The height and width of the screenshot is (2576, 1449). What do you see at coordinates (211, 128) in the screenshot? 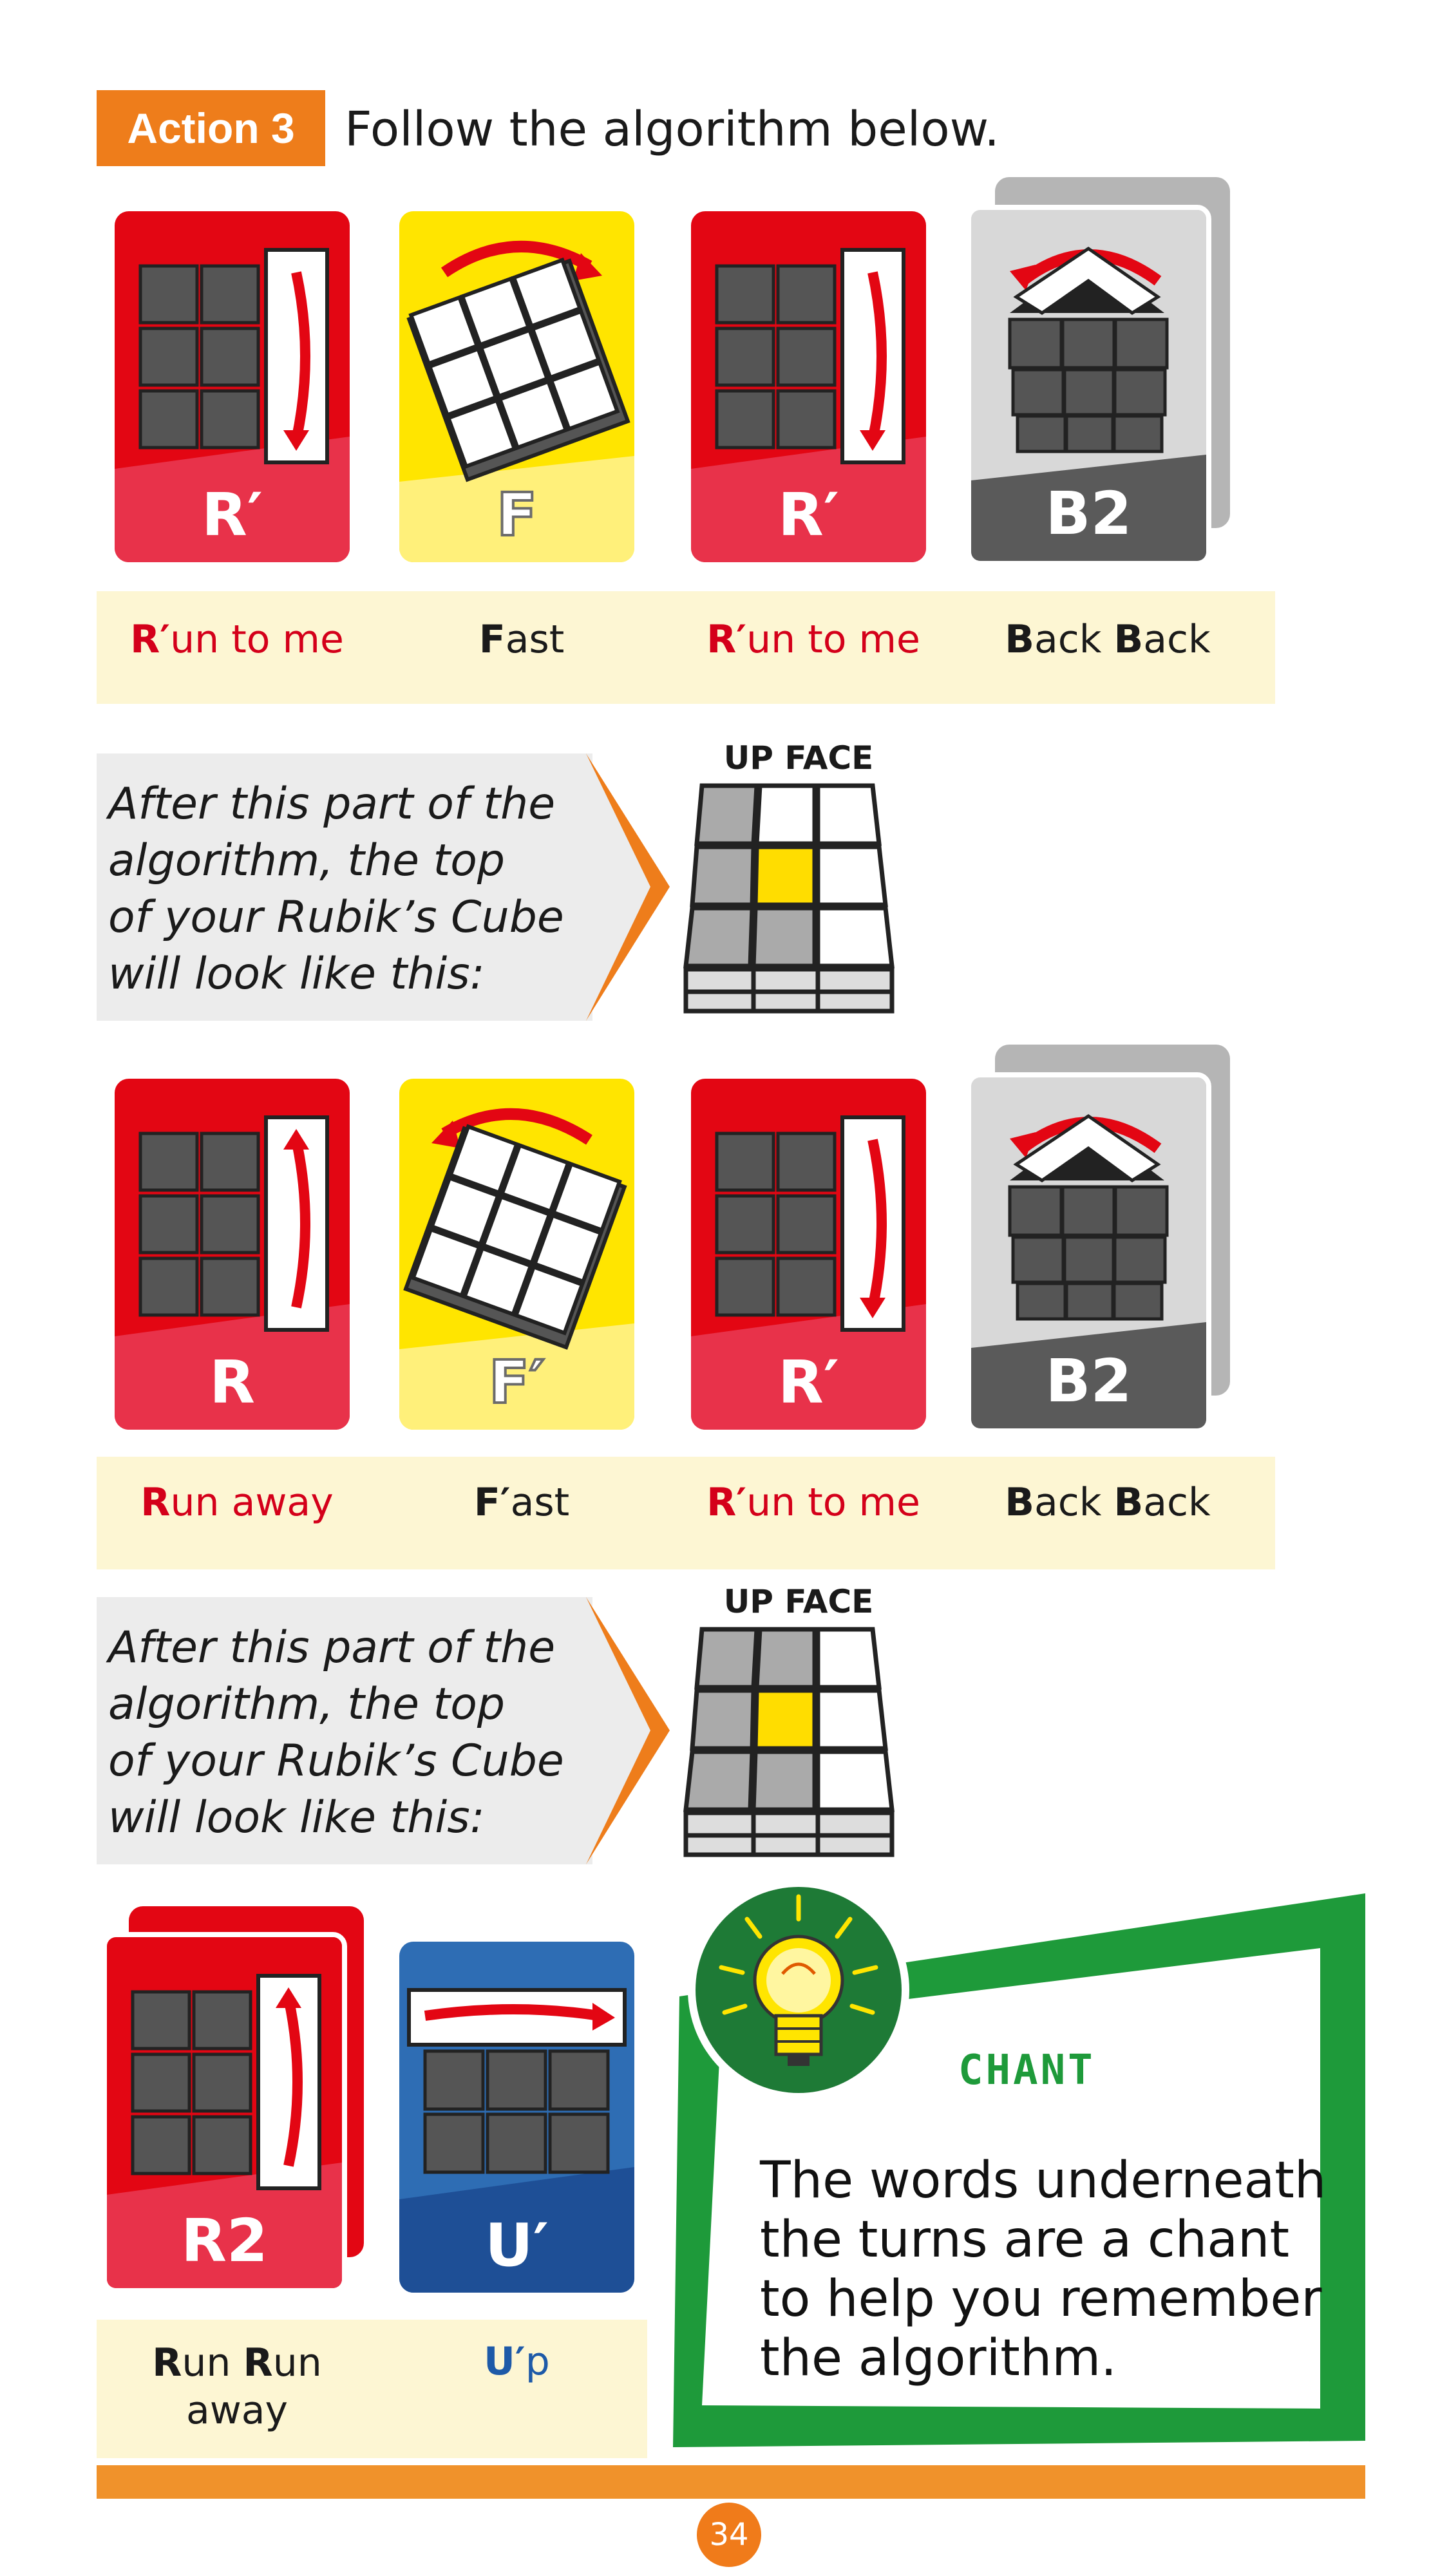
I see `action-badge: Action 3` at bounding box center [211, 128].